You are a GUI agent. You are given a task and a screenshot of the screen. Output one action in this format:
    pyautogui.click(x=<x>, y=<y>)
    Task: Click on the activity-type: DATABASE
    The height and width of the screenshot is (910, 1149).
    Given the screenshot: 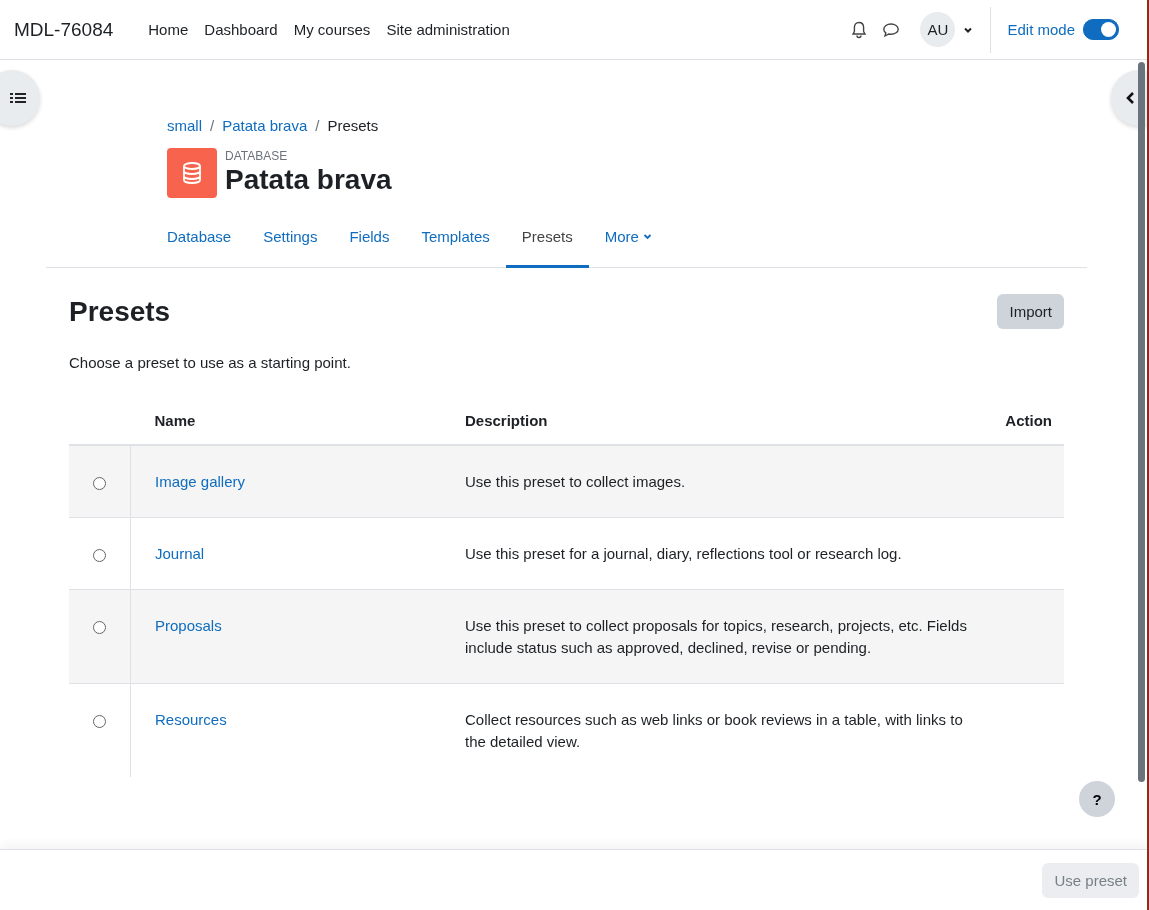 What is the action you would take?
    pyautogui.click(x=257, y=156)
    